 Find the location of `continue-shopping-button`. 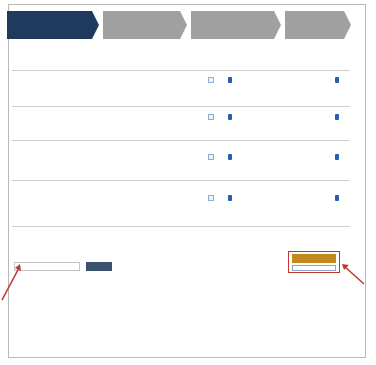

continue-shopping-button is located at coordinates (314, 268).